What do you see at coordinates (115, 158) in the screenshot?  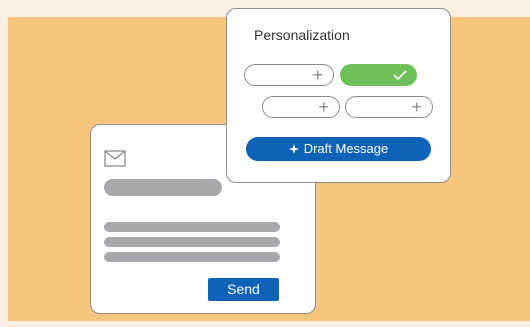 I see `envelope-icon` at bounding box center [115, 158].